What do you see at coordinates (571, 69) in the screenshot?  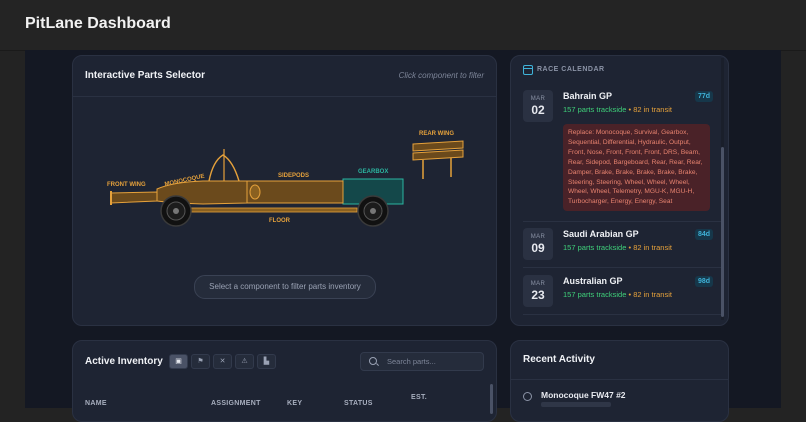 I see `race-calendar-title: RACE CALENDAR` at bounding box center [571, 69].